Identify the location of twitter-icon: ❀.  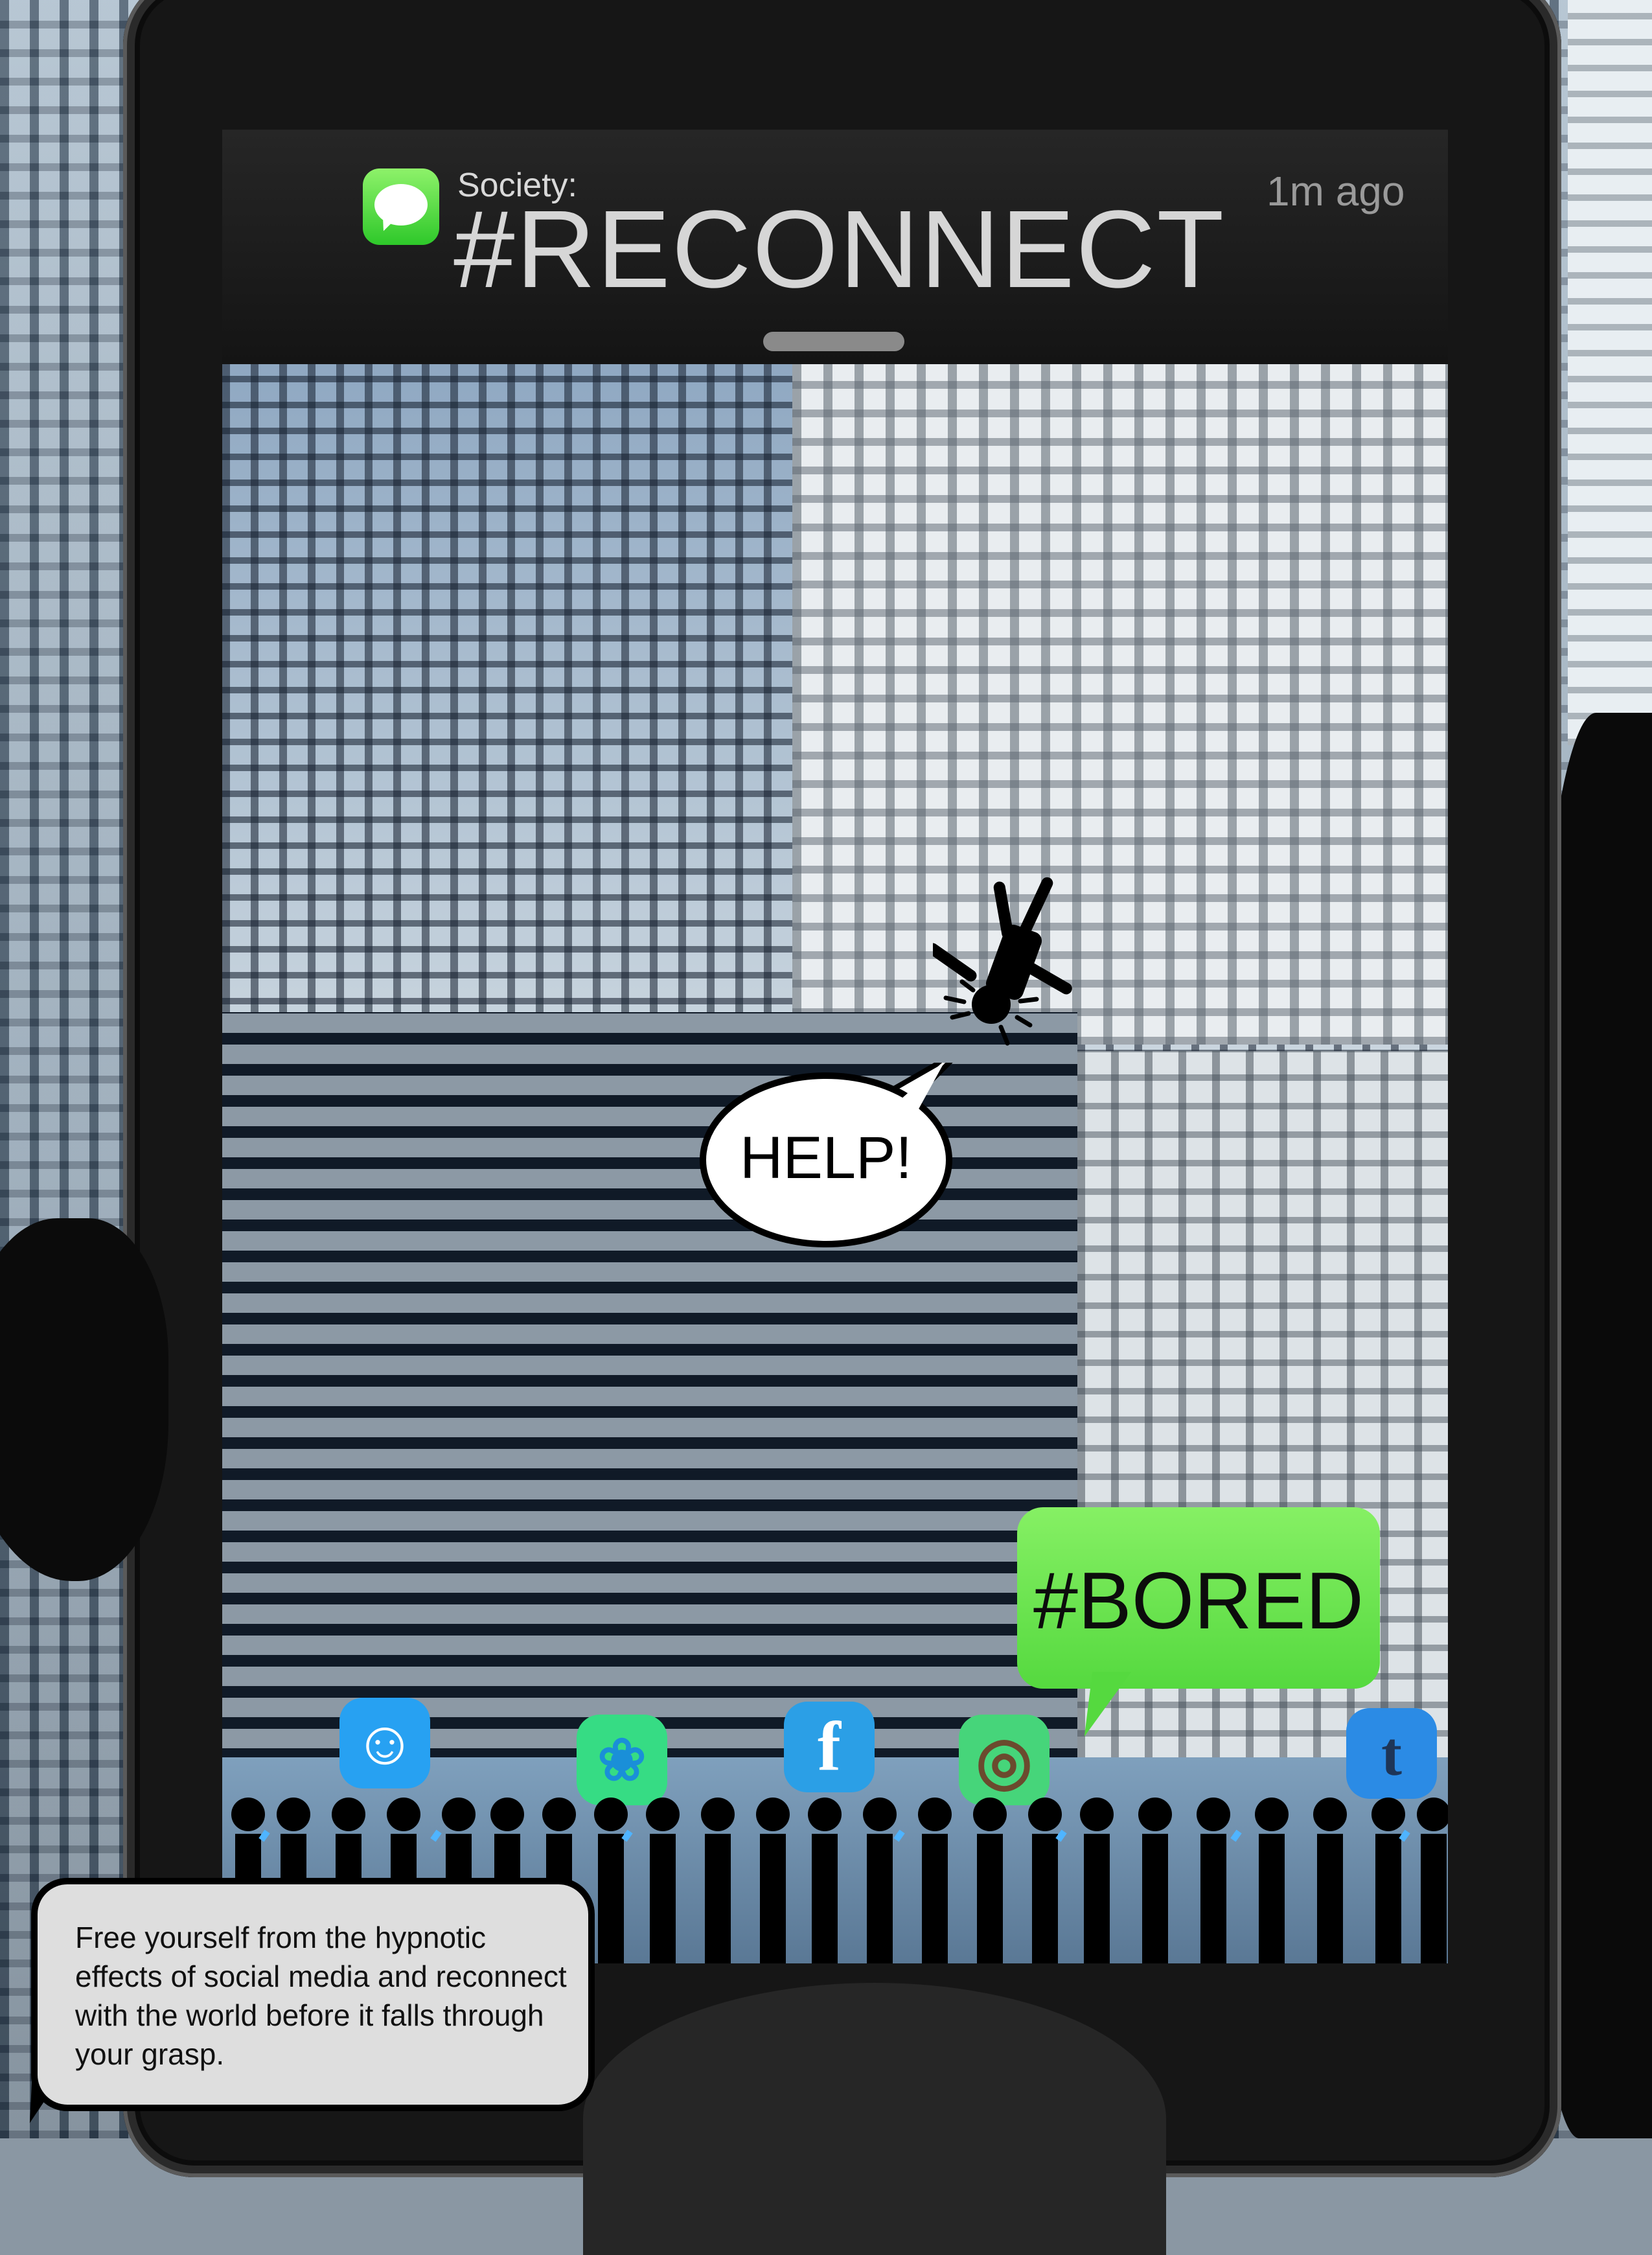
(622, 1760).